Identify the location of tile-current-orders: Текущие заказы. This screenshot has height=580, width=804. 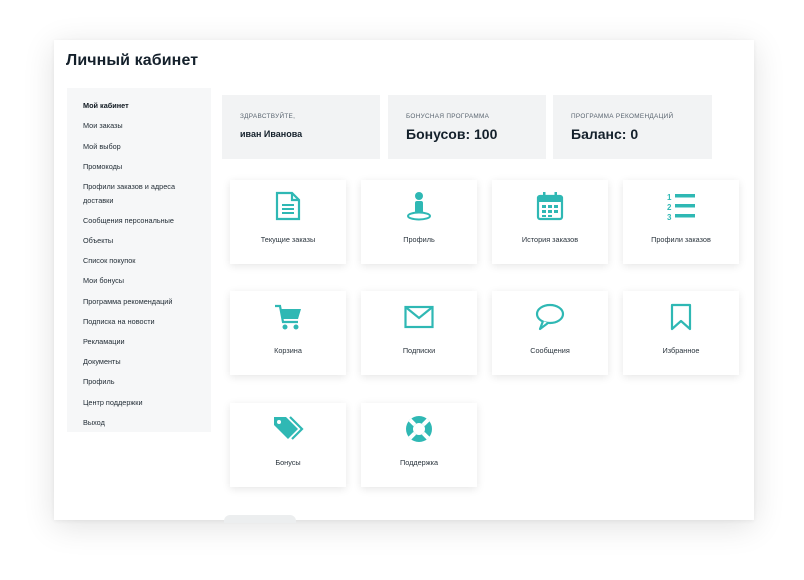
(288, 222).